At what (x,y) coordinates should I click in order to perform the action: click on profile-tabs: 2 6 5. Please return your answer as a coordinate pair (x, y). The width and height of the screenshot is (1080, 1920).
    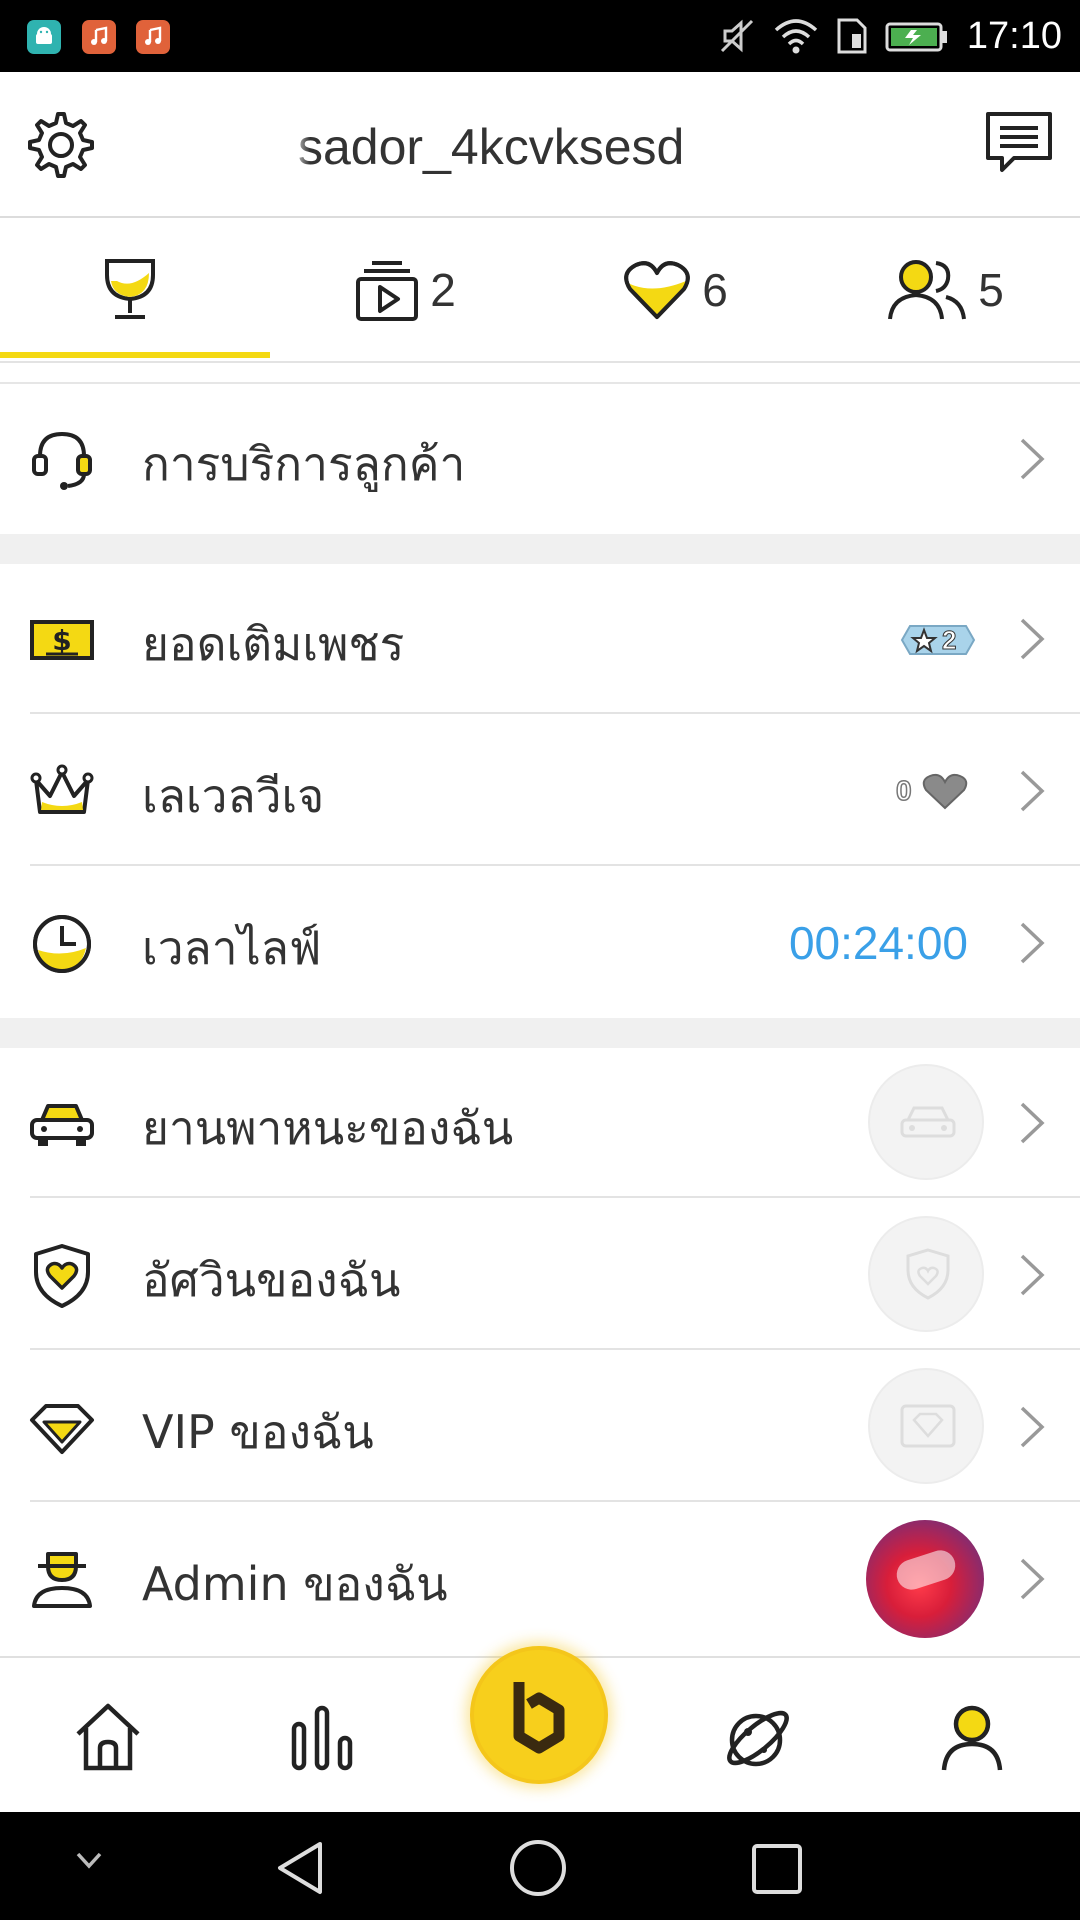
    Looking at the image, I should click on (540, 290).